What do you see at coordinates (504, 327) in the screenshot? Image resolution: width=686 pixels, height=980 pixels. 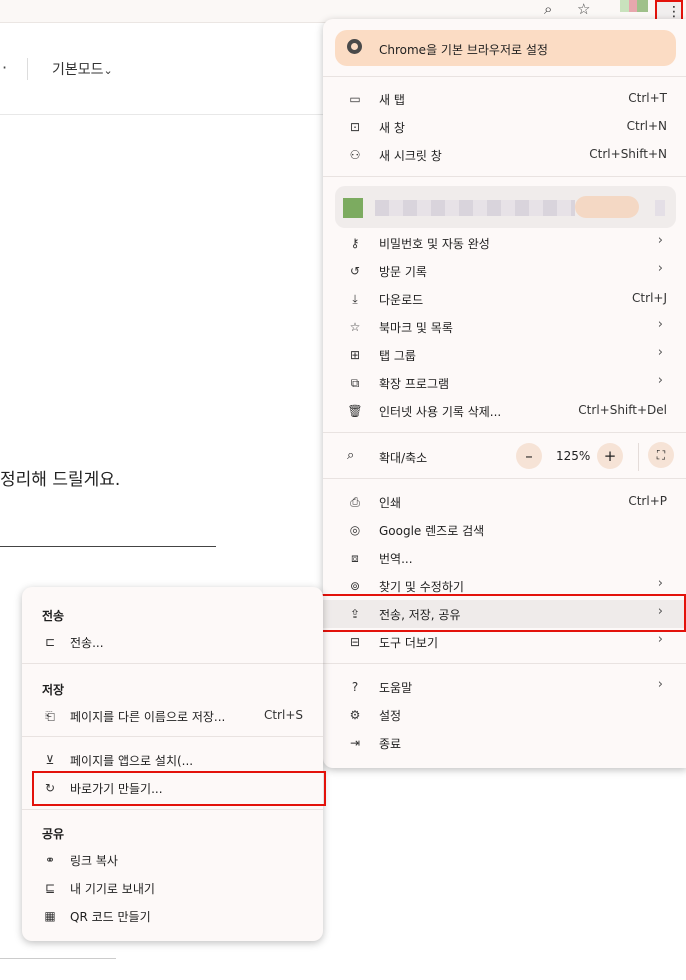 I see `menu-item-bookmarks: ☆ 북마크 및 목록 ›` at bounding box center [504, 327].